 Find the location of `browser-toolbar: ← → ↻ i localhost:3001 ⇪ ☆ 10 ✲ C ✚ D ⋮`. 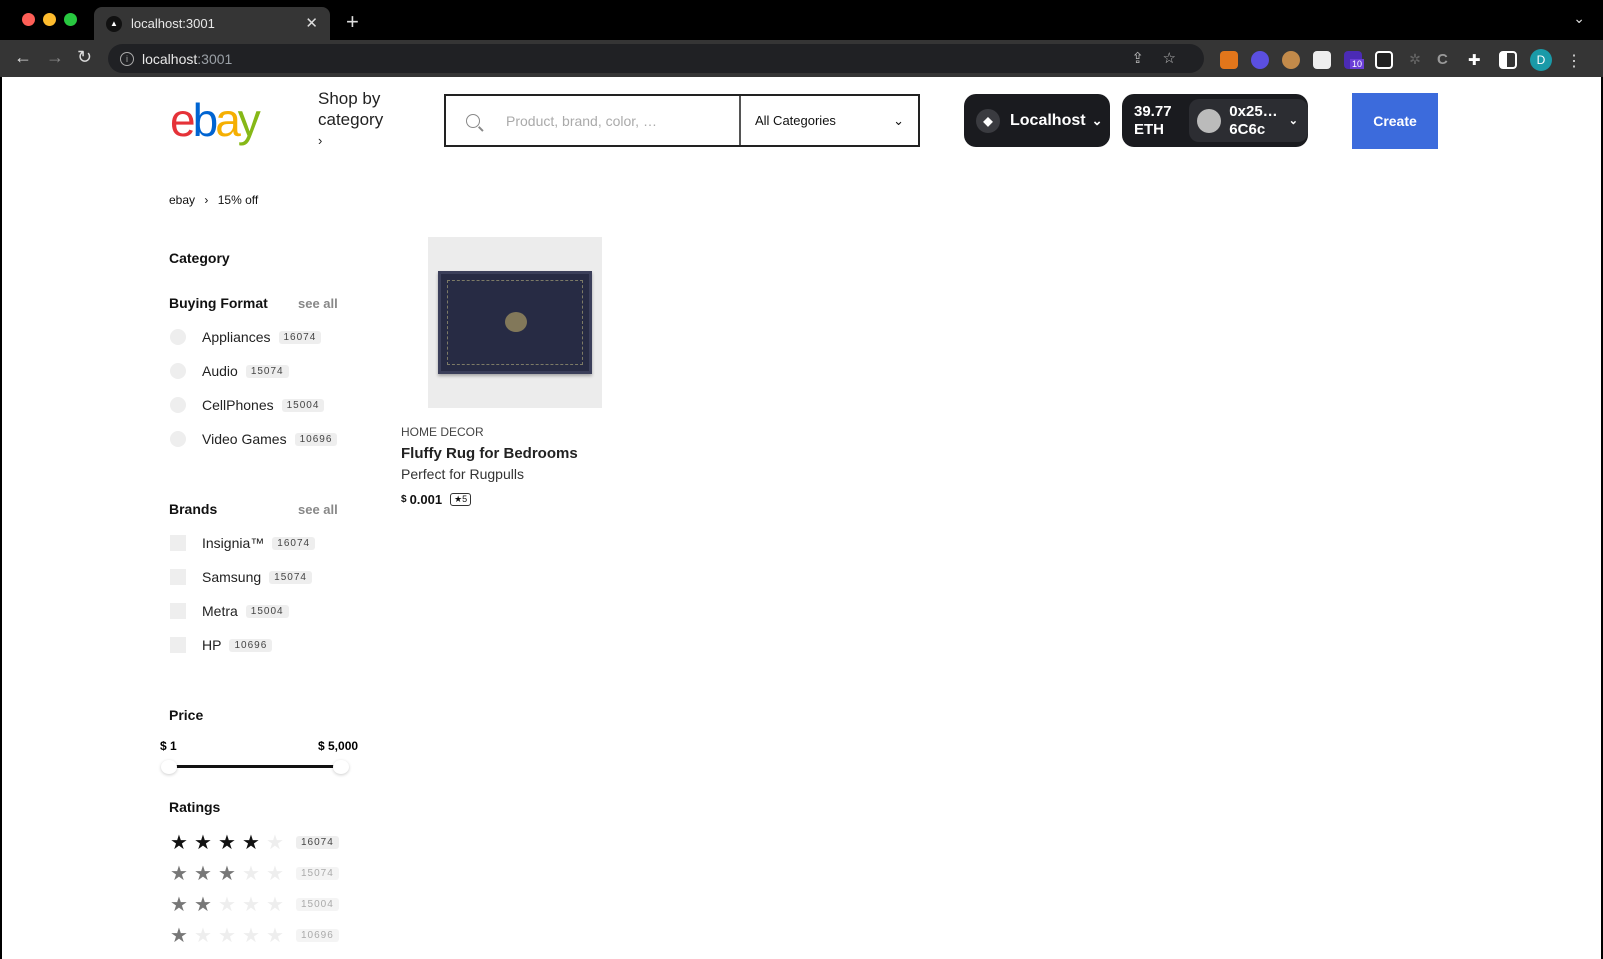

browser-toolbar: ← → ↻ i localhost:3001 ⇪ ☆ 10 ✲ C ✚ D ⋮ is located at coordinates (801, 58).